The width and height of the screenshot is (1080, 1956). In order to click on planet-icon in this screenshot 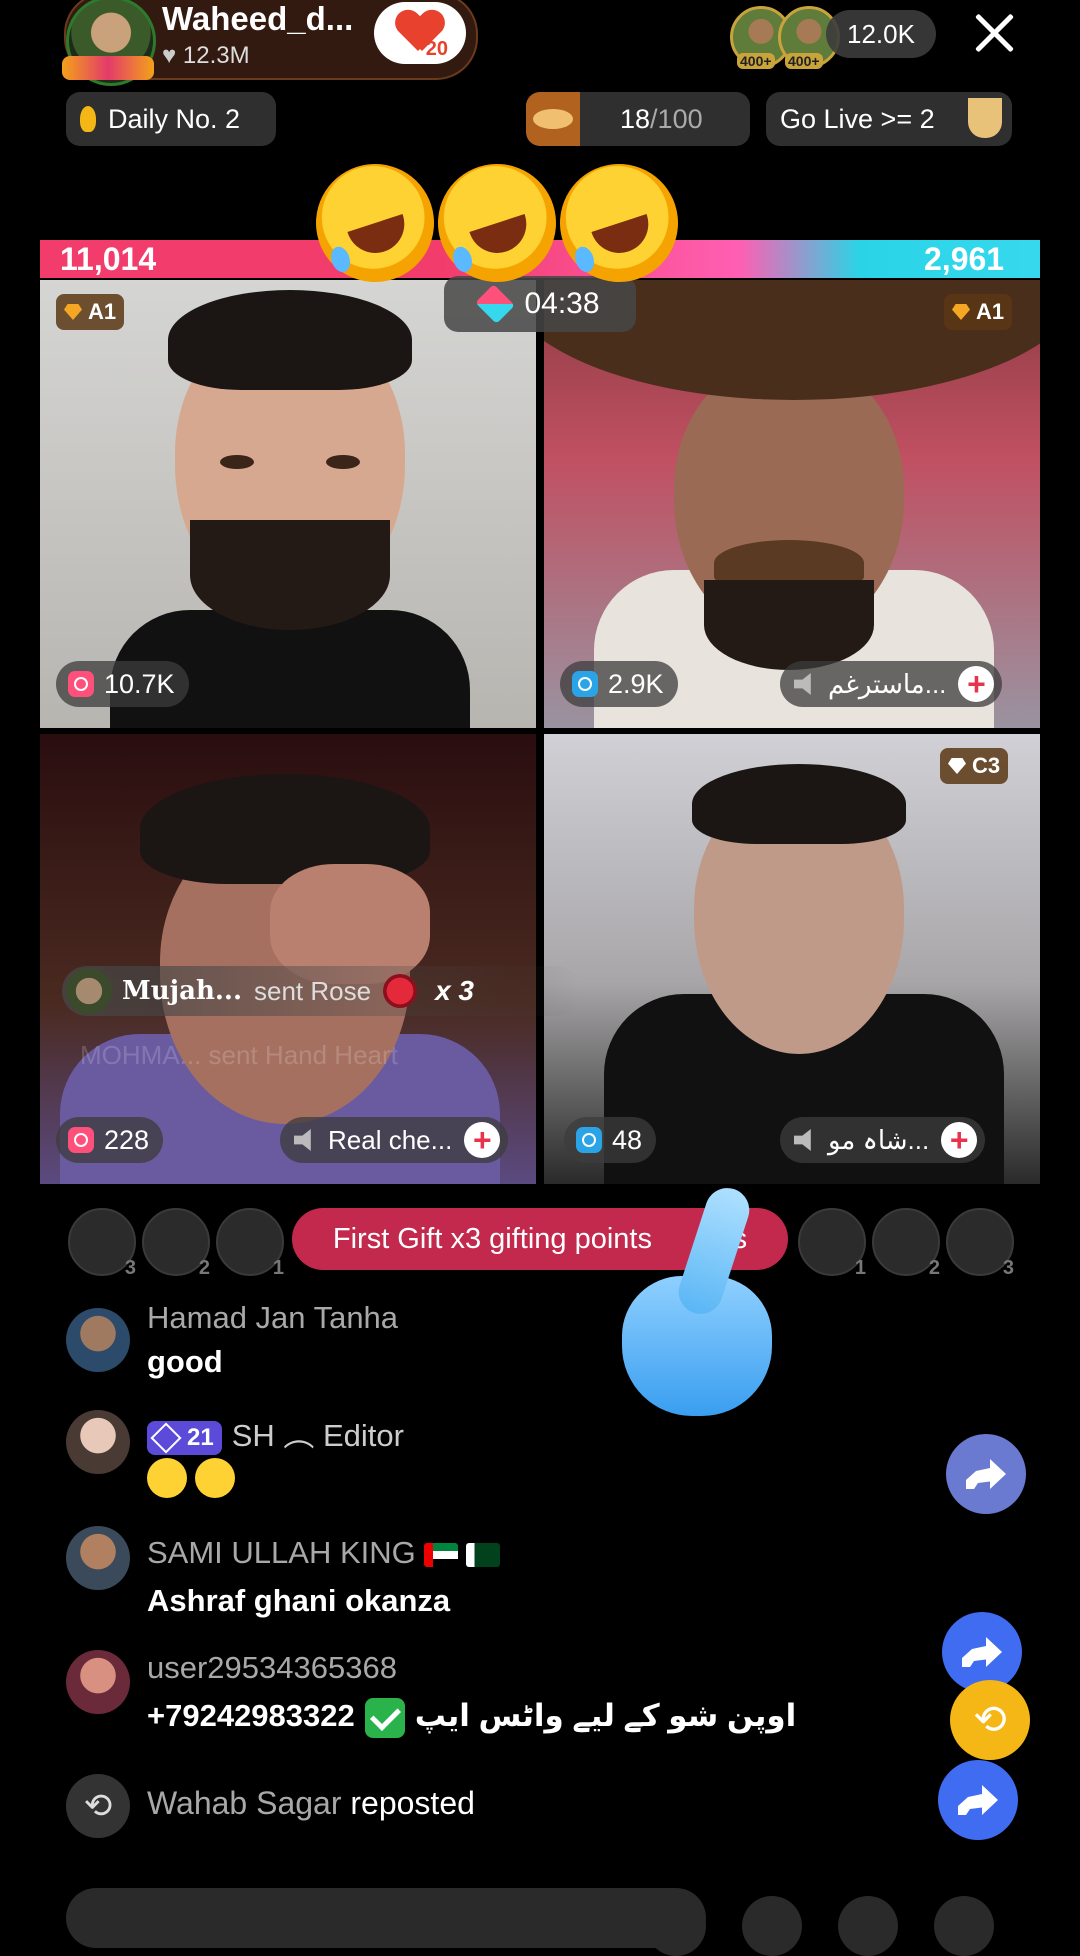, I will do `click(553, 119)`.